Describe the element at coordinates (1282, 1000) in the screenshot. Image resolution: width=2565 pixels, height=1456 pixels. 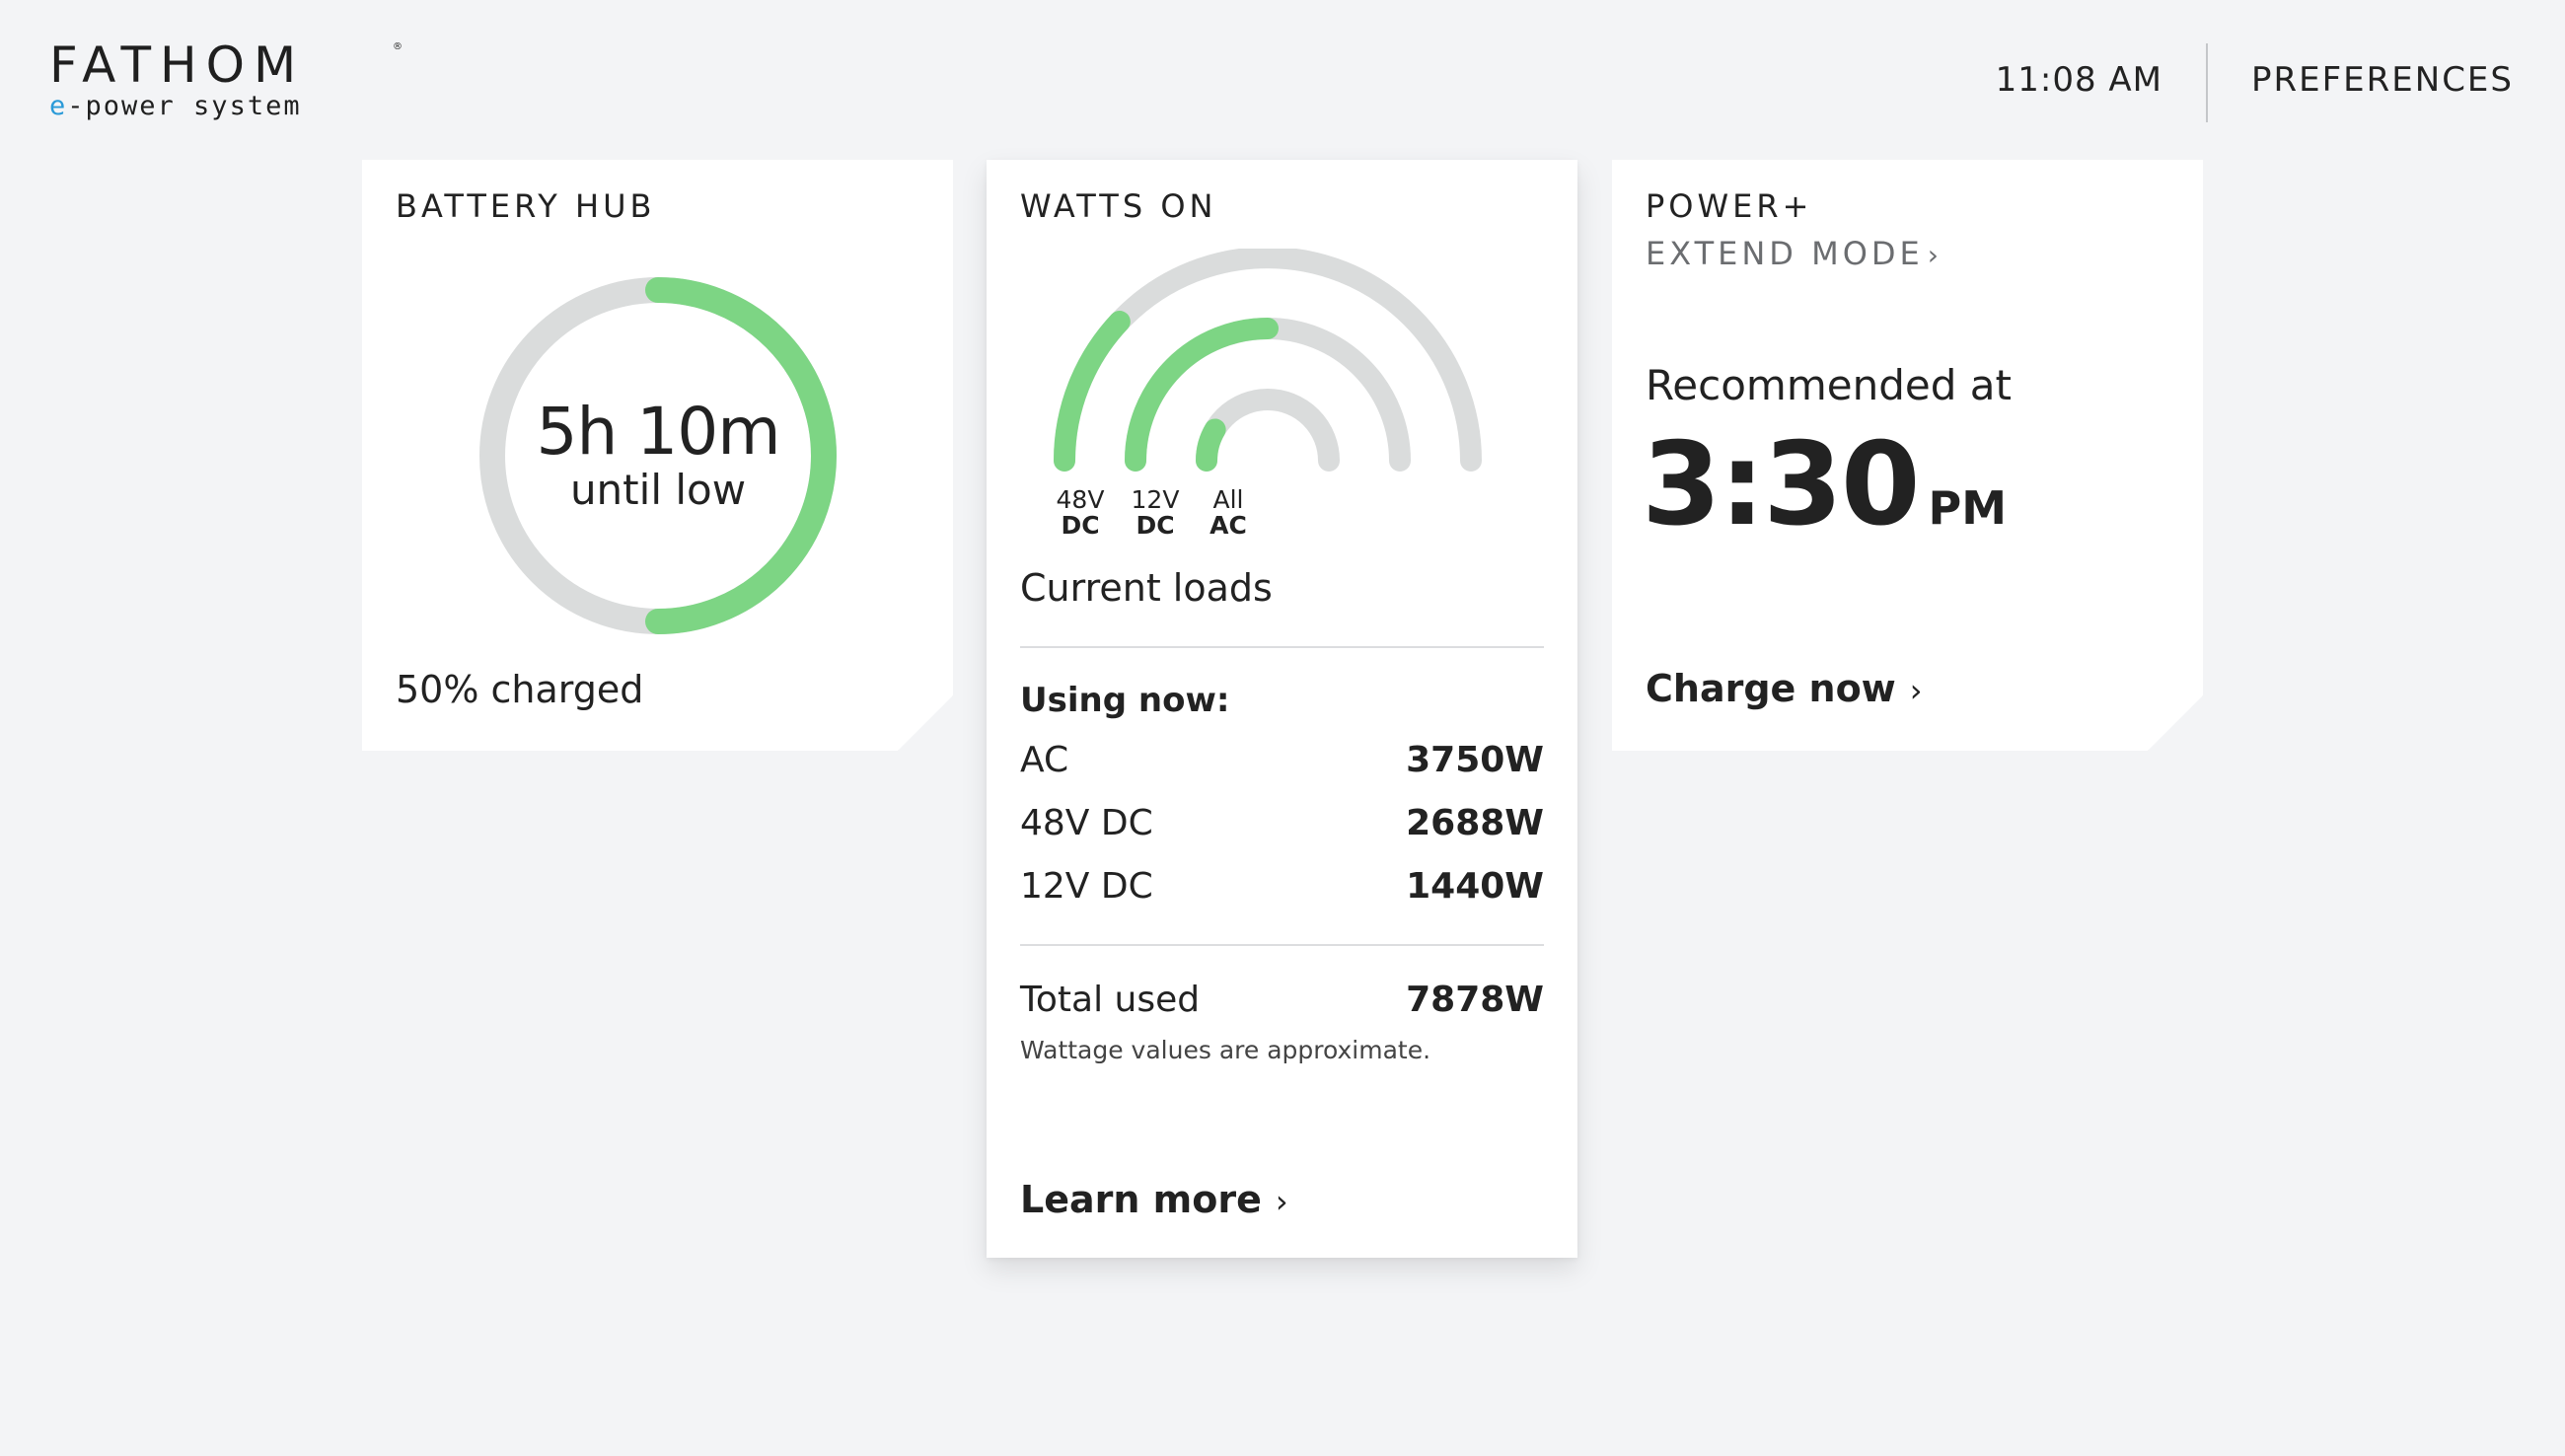
I see `total-used-row: Total used 7878W` at that location.